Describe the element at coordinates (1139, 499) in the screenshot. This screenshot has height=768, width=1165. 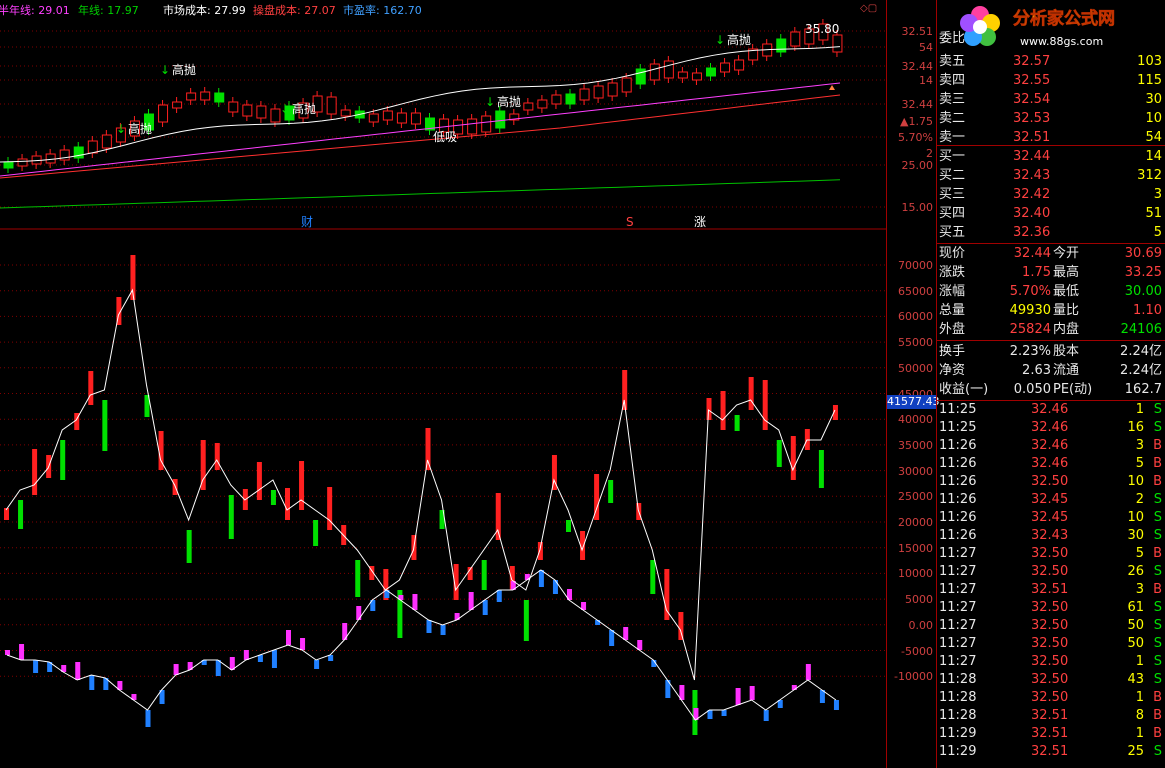
I see `tick-volume: 2` at that location.